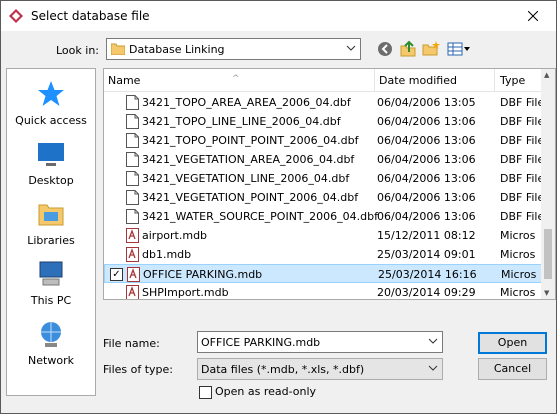  What do you see at coordinates (324, 291) in the screenshot?
I see `file-row: SHPImport.mdb 20/03/2014 09:29 Micros` at bounding box center [324, 291].